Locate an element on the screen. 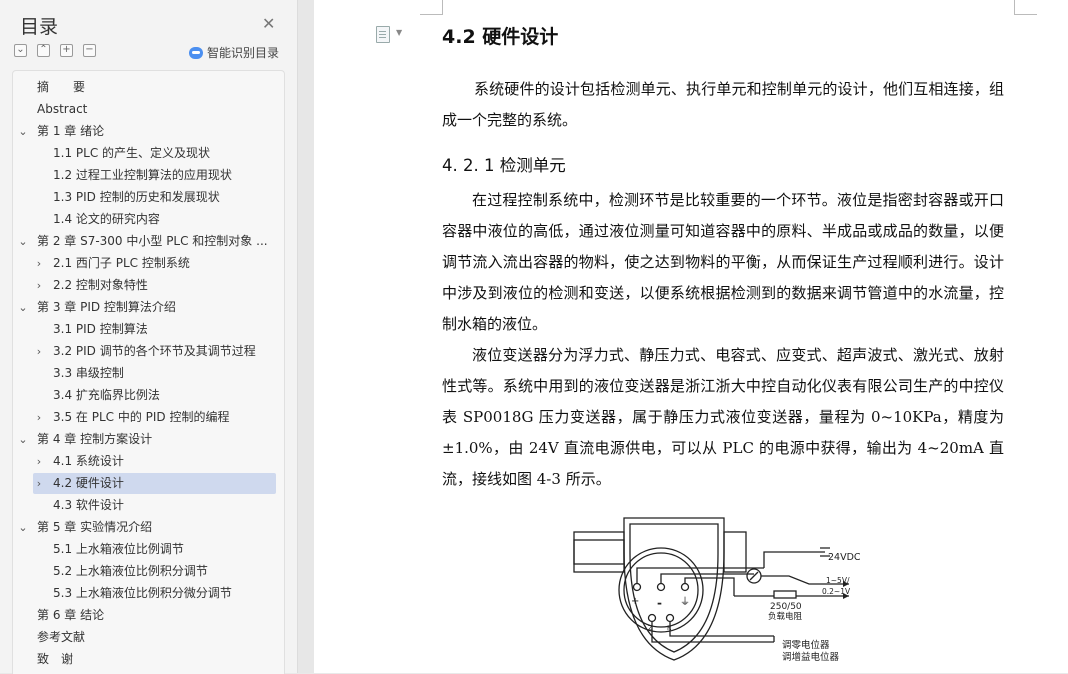  toc-item-label: 3.2 PID 调节的各个环节及其调节过程 is located at coordinates (154, 351).